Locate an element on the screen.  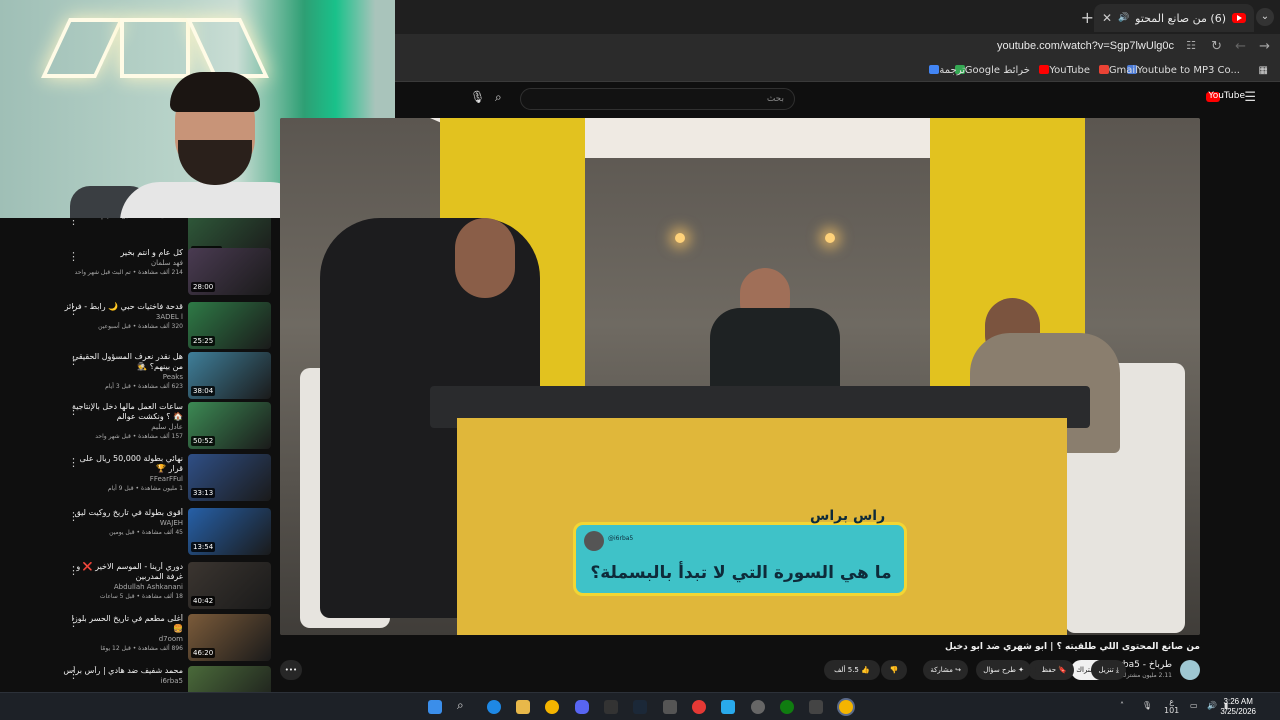
related-video-item: محمد شفيف ضد هادي | رأس برأس i6rba5 ⋮ is located at coordinates (171, 679).